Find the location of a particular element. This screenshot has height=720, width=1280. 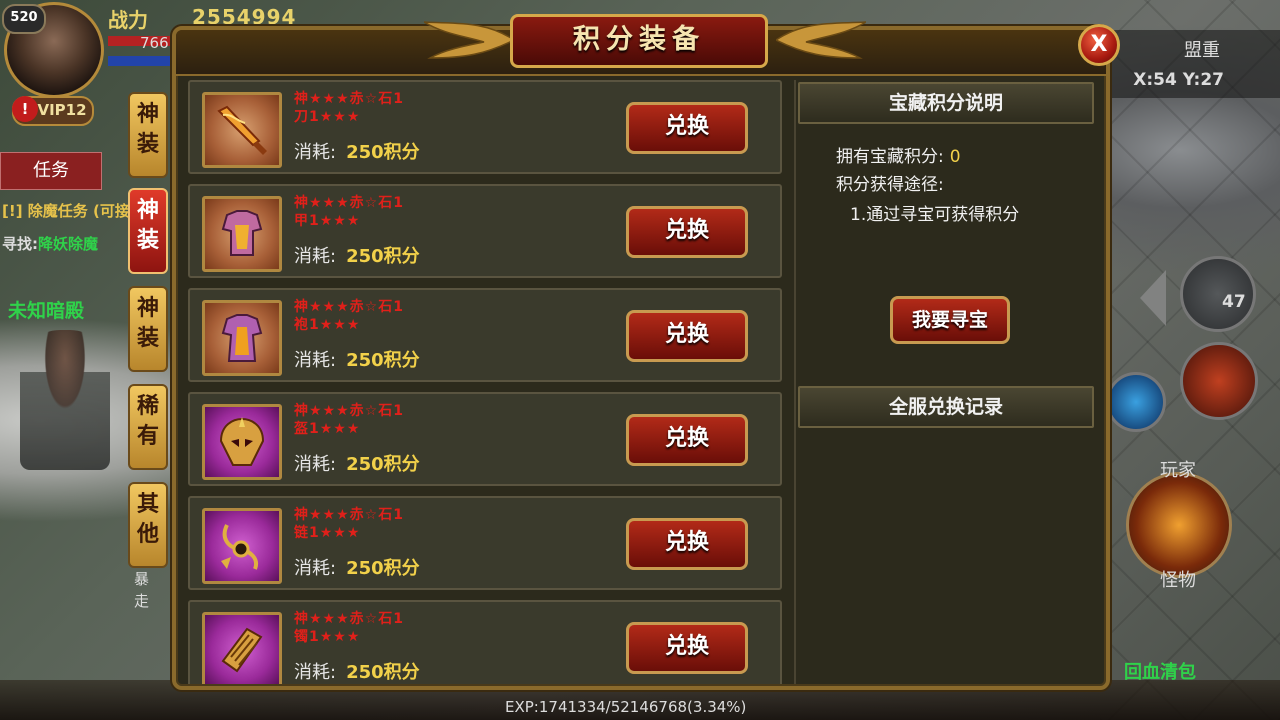

quest-line-2: 寻找:降妖除魔 is located at coordinates (50, 243).